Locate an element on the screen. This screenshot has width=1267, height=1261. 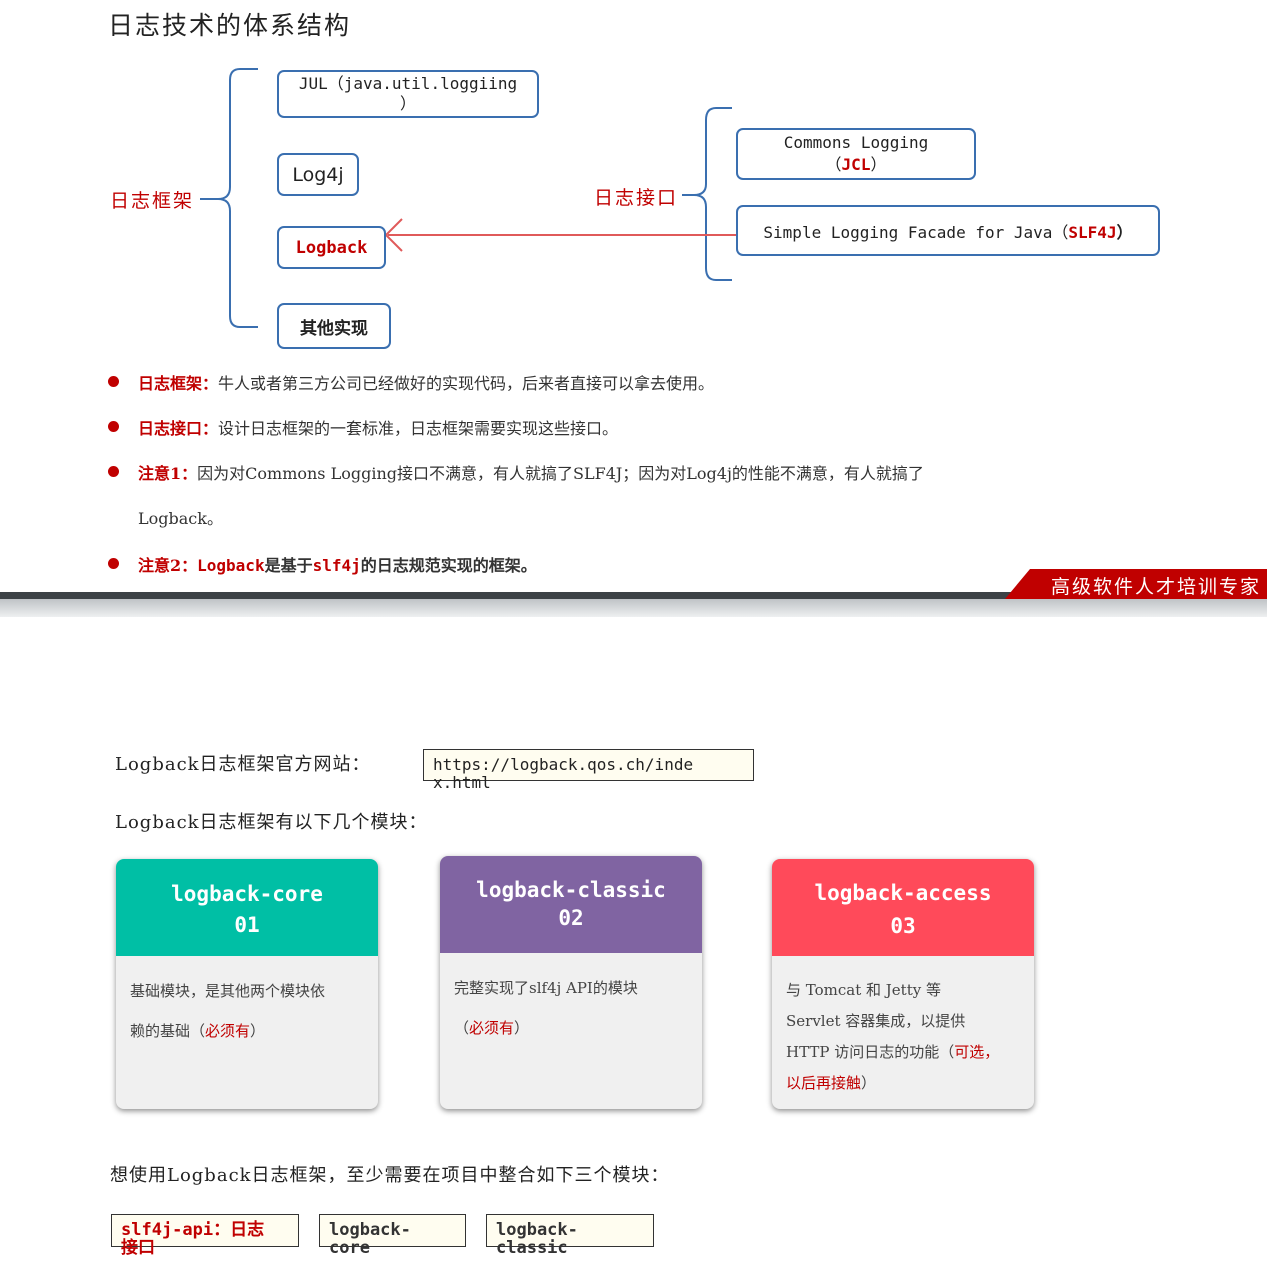
module-name: logback-core is located at coordinates (247, 894).